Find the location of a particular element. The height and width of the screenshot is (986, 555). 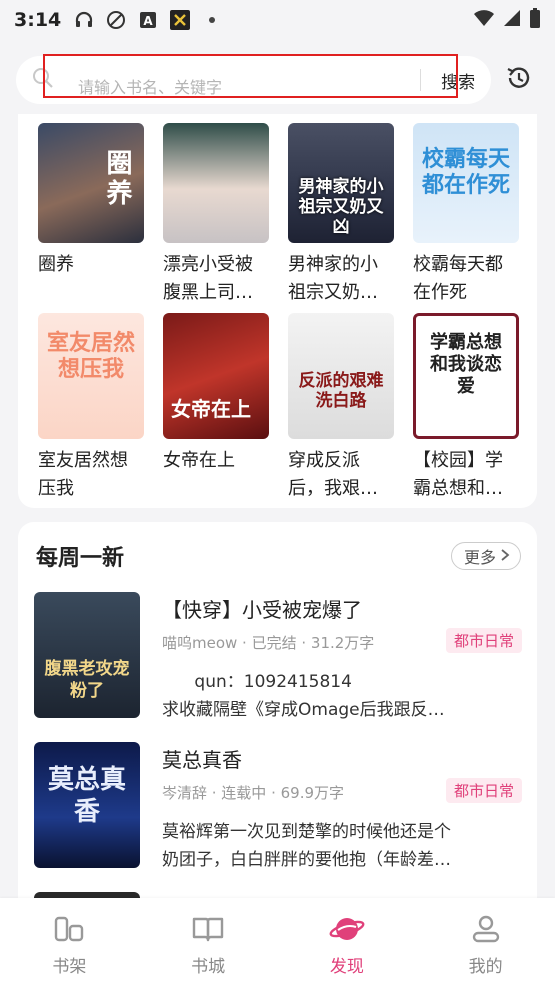

nav-discover: 发现 is located at coordinates (347, 942).